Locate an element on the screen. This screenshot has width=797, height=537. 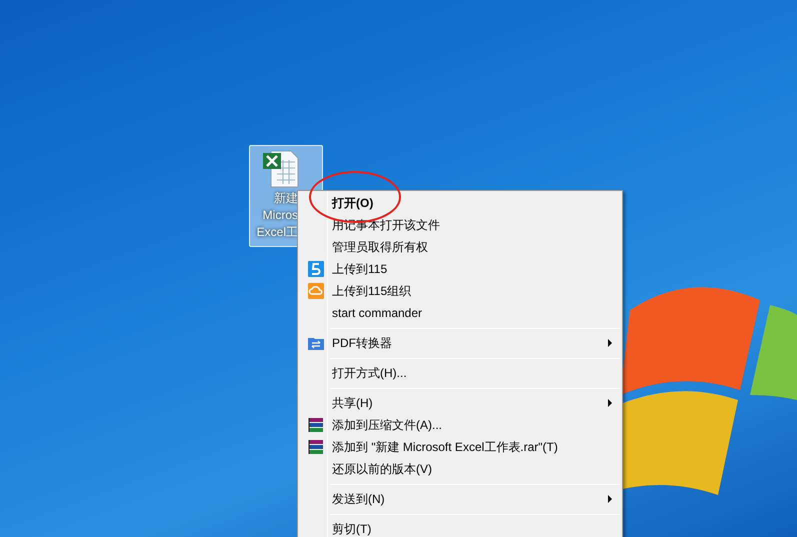
menu-item-label: 共享(H) is located at coordinates (352, 403).